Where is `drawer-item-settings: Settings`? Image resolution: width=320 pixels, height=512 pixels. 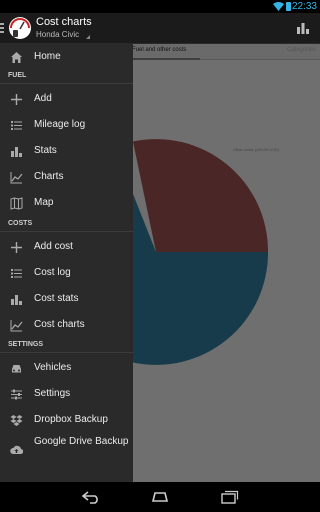
drawer-item-settings: Settings is located at coordinates (66, 394).